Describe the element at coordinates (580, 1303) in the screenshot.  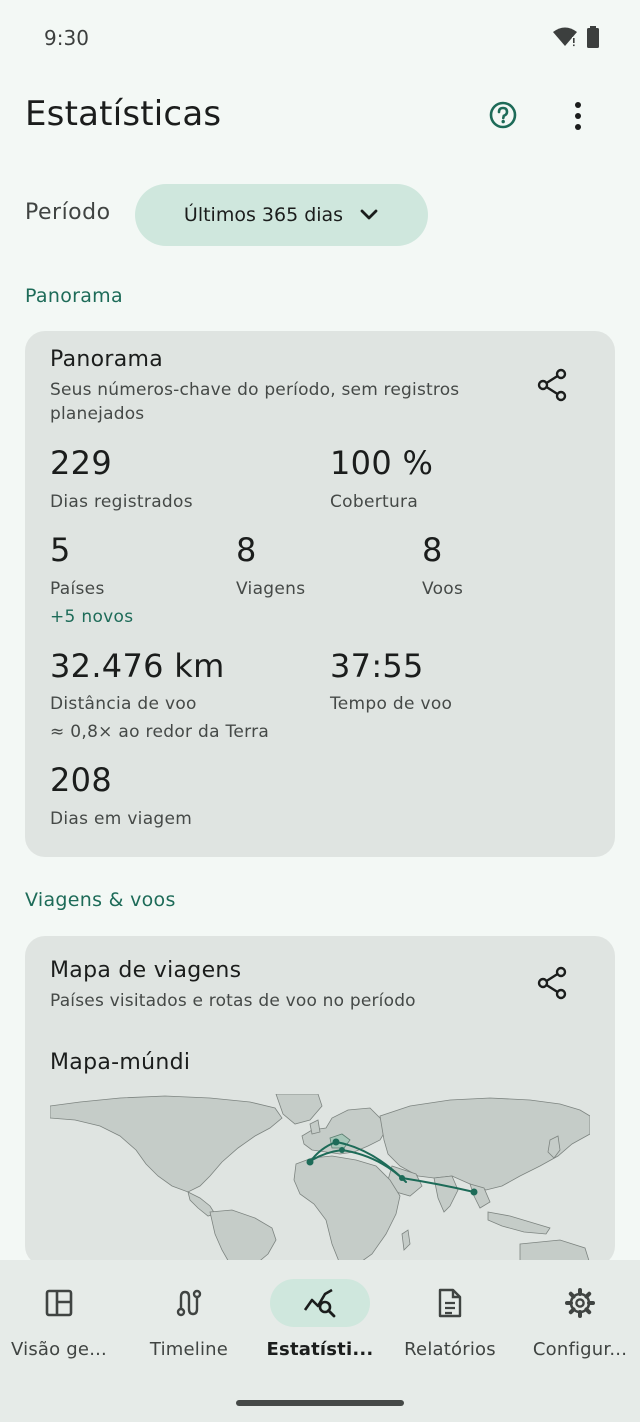
I see `gear-icon` at that location.